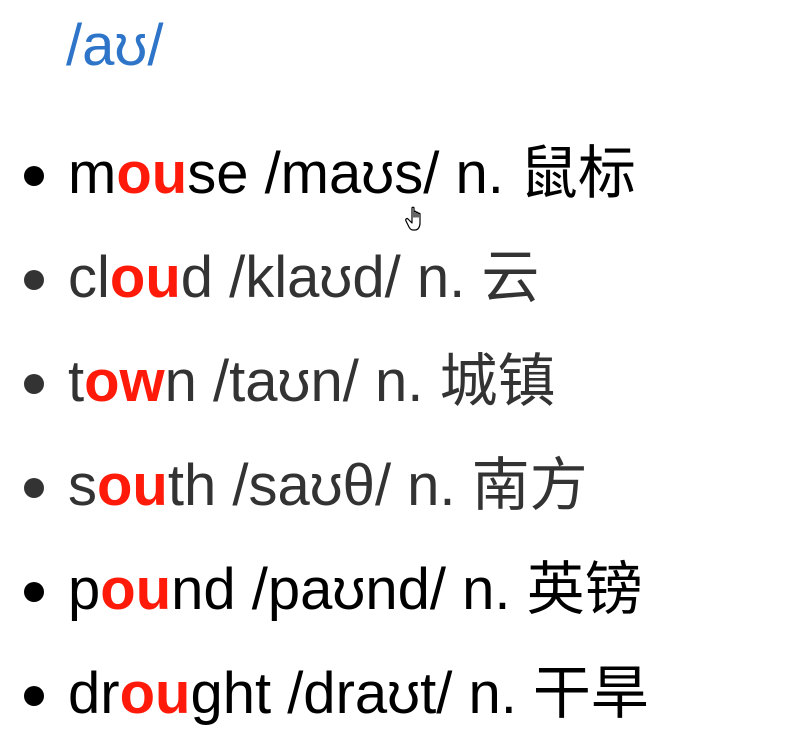 The image size is (788, 753). Describe the element at coordinates (218, 173) in the screenshot. I see `word-suffix: se` at that location.